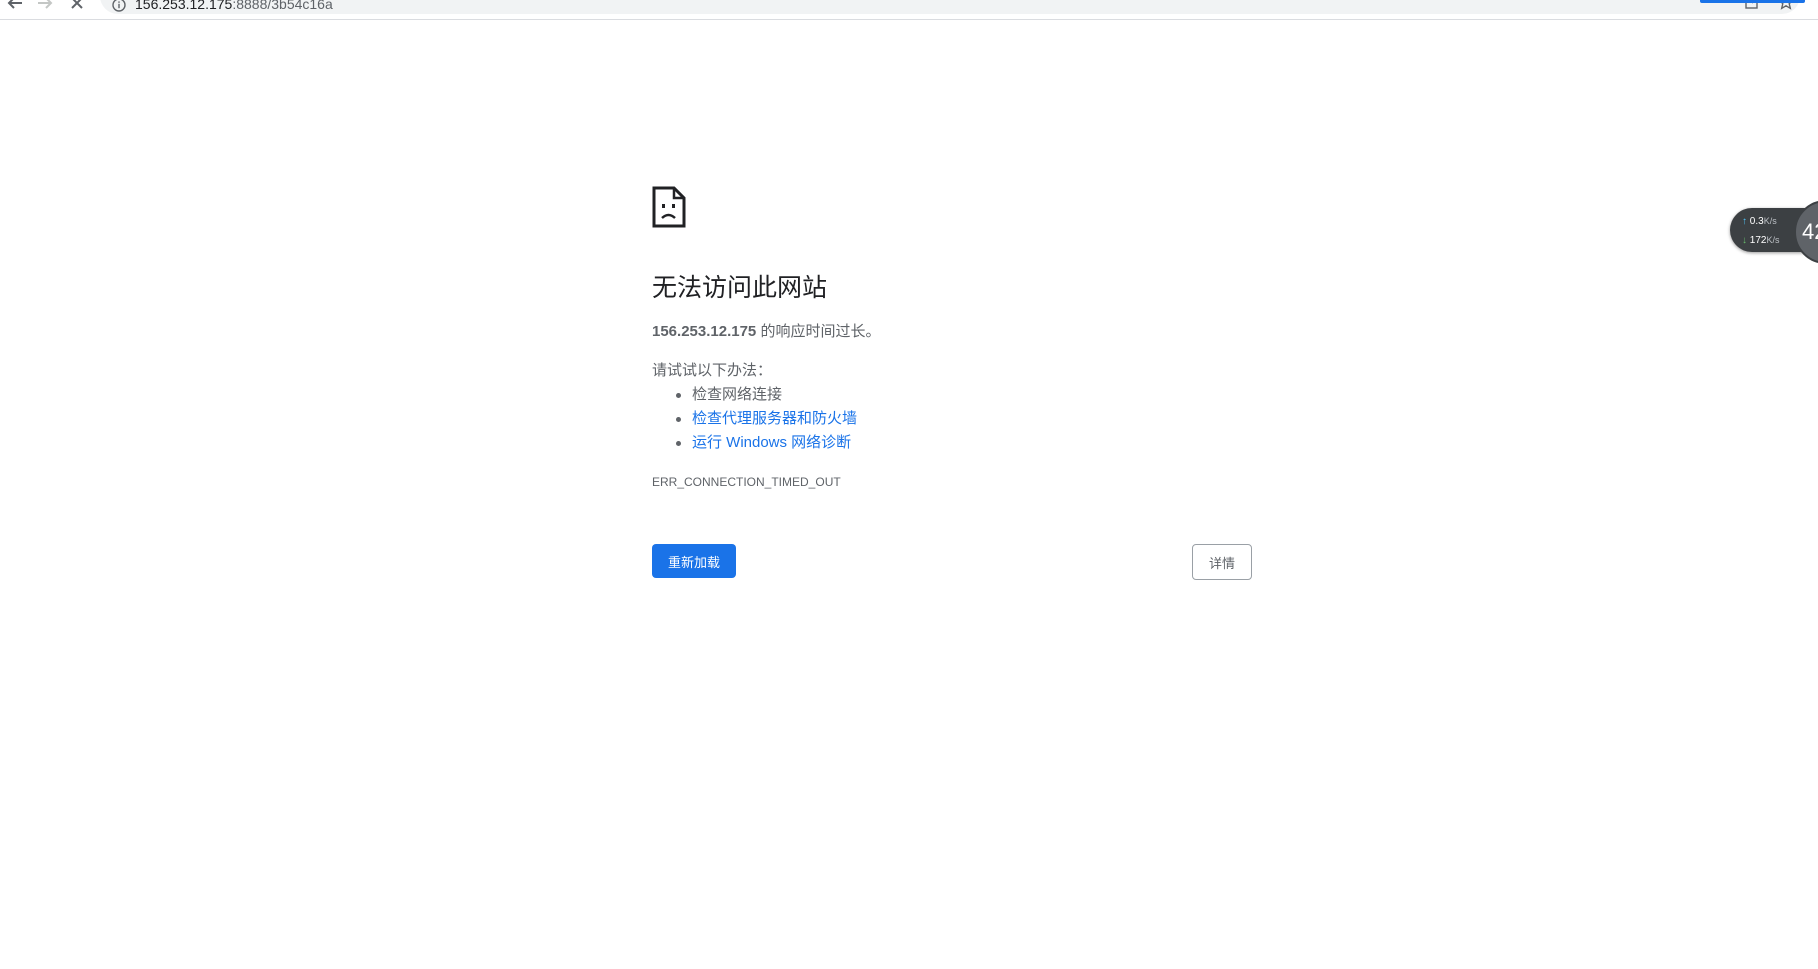 This screenshot has height=969, width=1818. I want to click on error-summary: 156.253.12.175 的响应时间过长。, so click(766, 332).